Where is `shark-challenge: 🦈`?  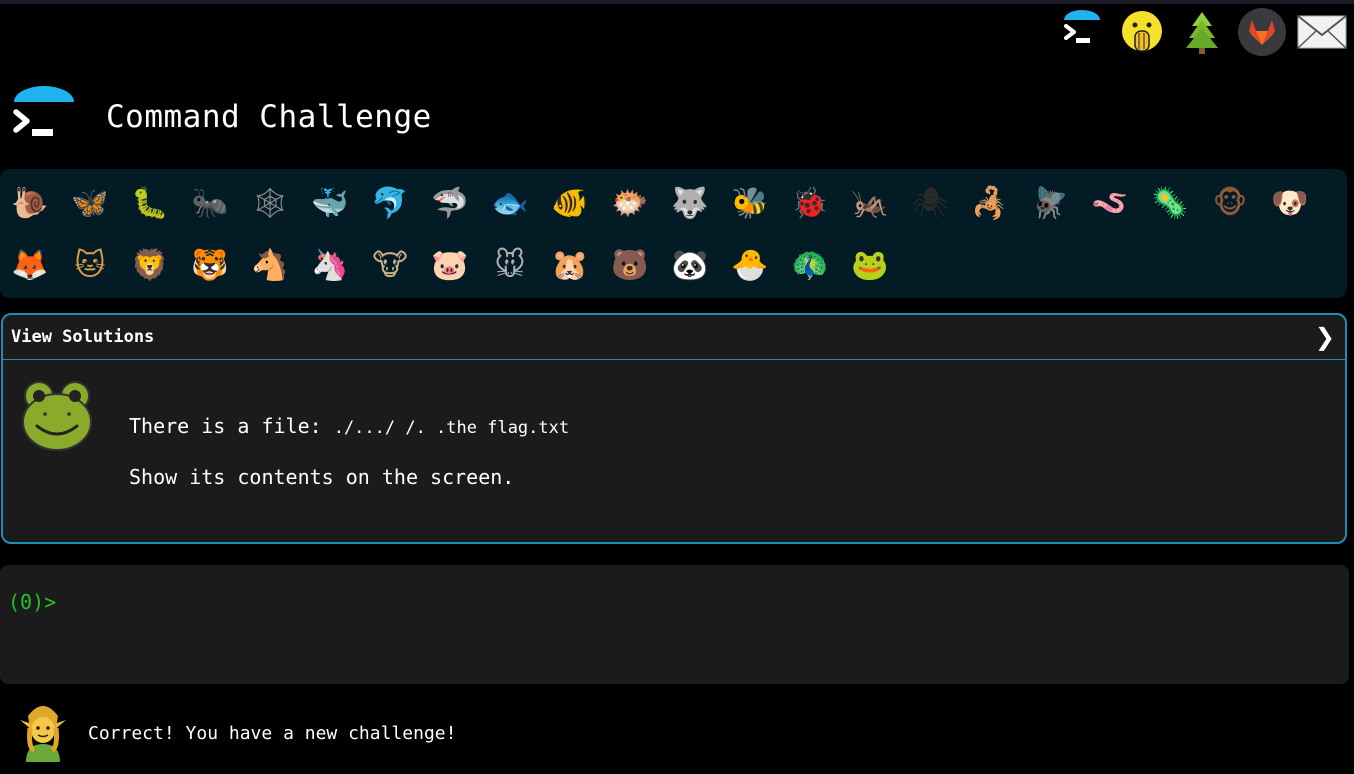
shark-challenge: 🦈 is located at coordinates (450, 204).